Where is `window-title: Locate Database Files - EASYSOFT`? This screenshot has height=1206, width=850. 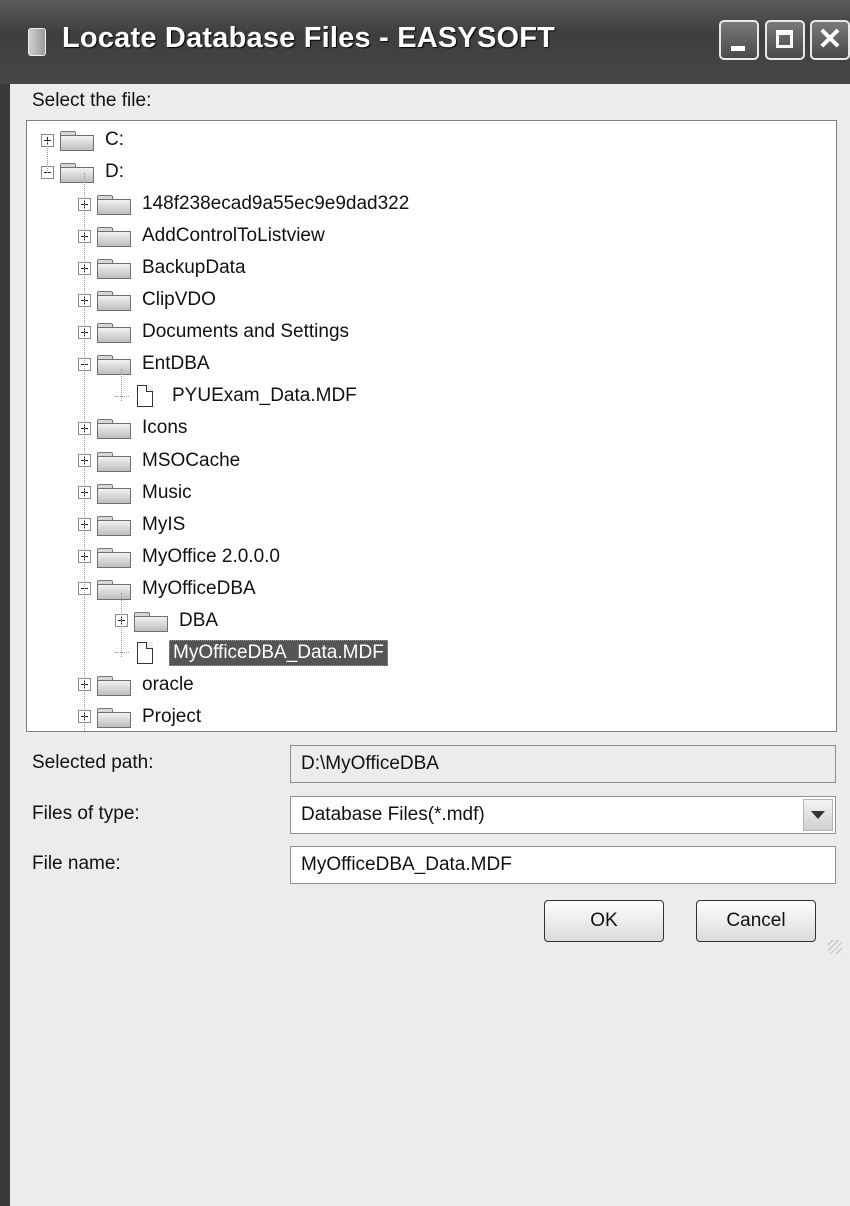
window-title: Locate Database Files - EASYSOFT is located at coordinates (309, 38).